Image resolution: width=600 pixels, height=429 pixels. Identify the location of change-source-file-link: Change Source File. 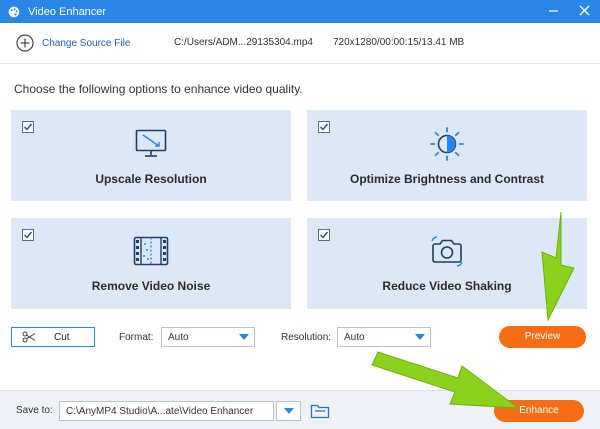
(86, 43).